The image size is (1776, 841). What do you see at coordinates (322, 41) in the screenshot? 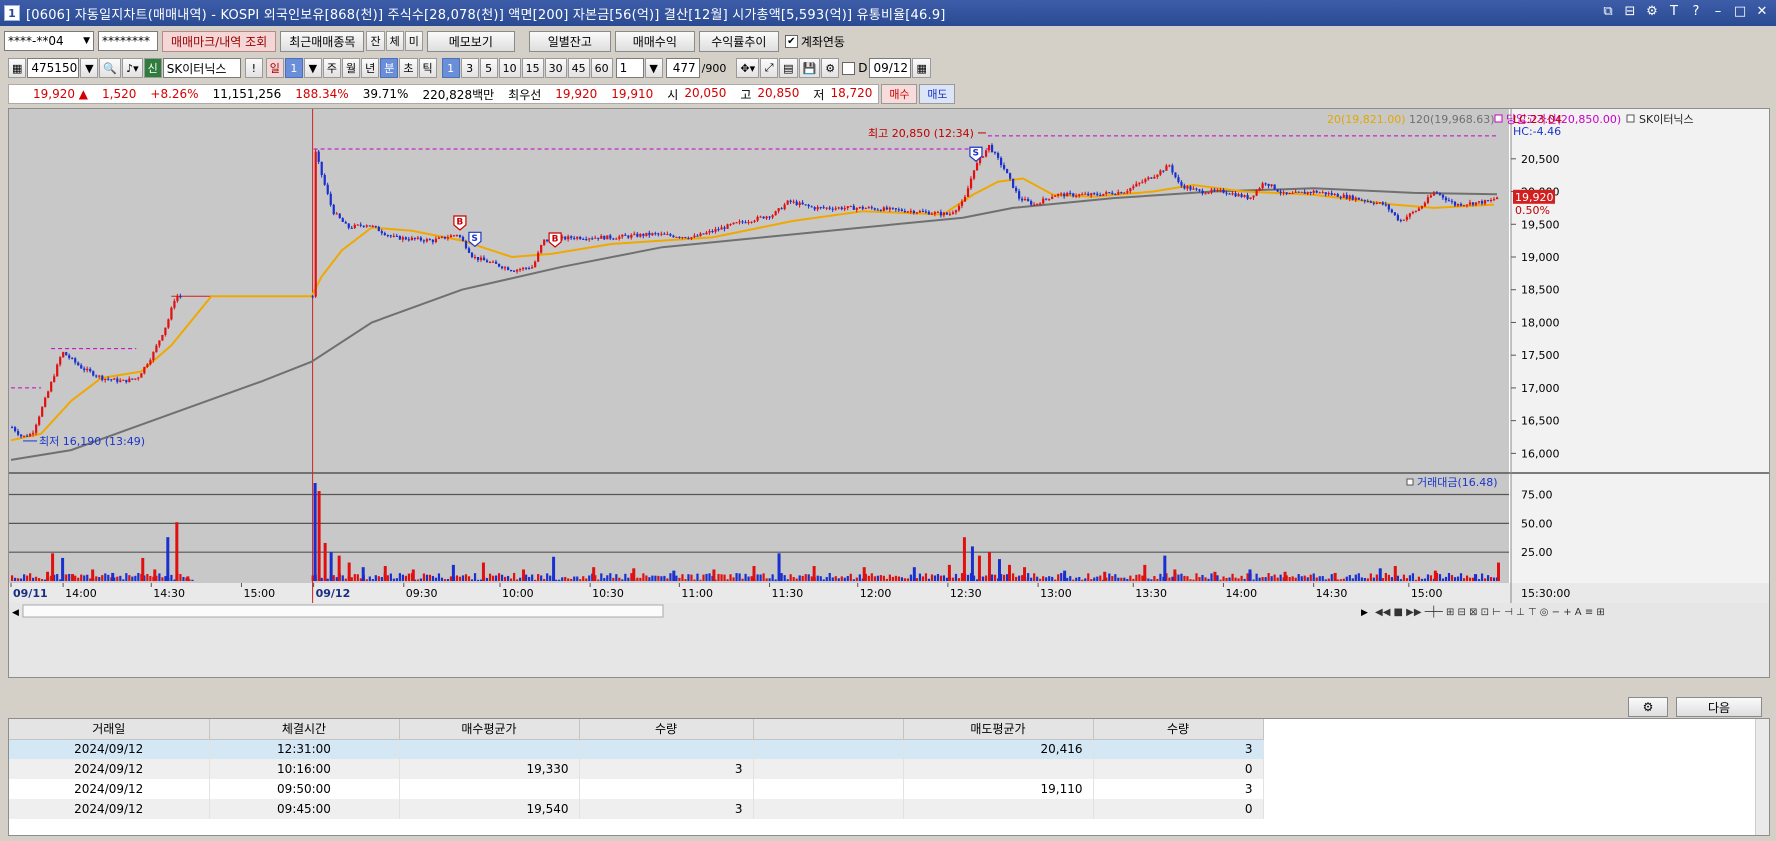
I see `recent-trade-button: 최근매매종목` at bounding box center [322, 41].